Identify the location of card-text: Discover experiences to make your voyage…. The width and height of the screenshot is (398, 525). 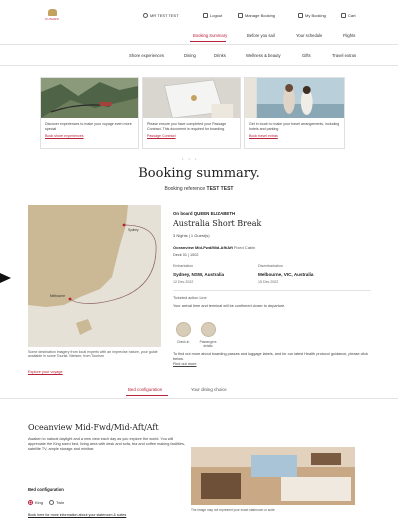
(88, 126).